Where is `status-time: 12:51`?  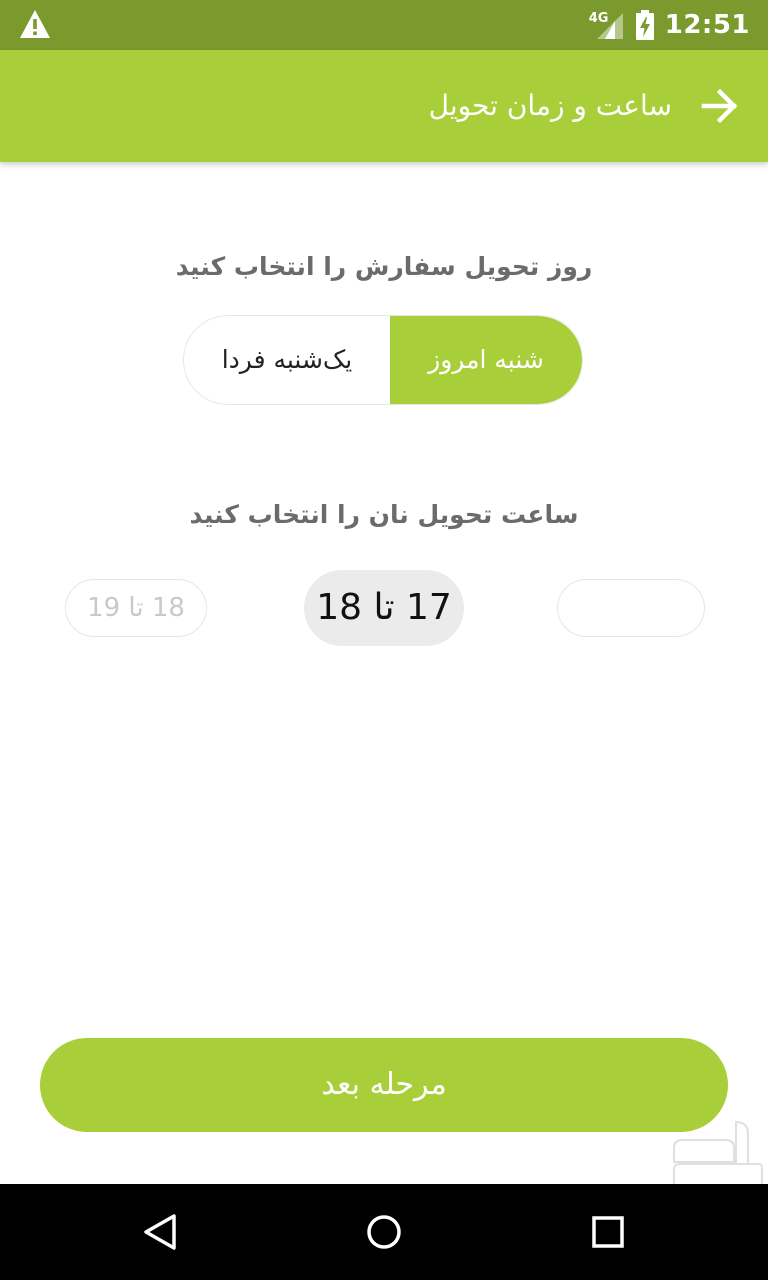
status-time: 12:51 is located at coordinates (707, 25).